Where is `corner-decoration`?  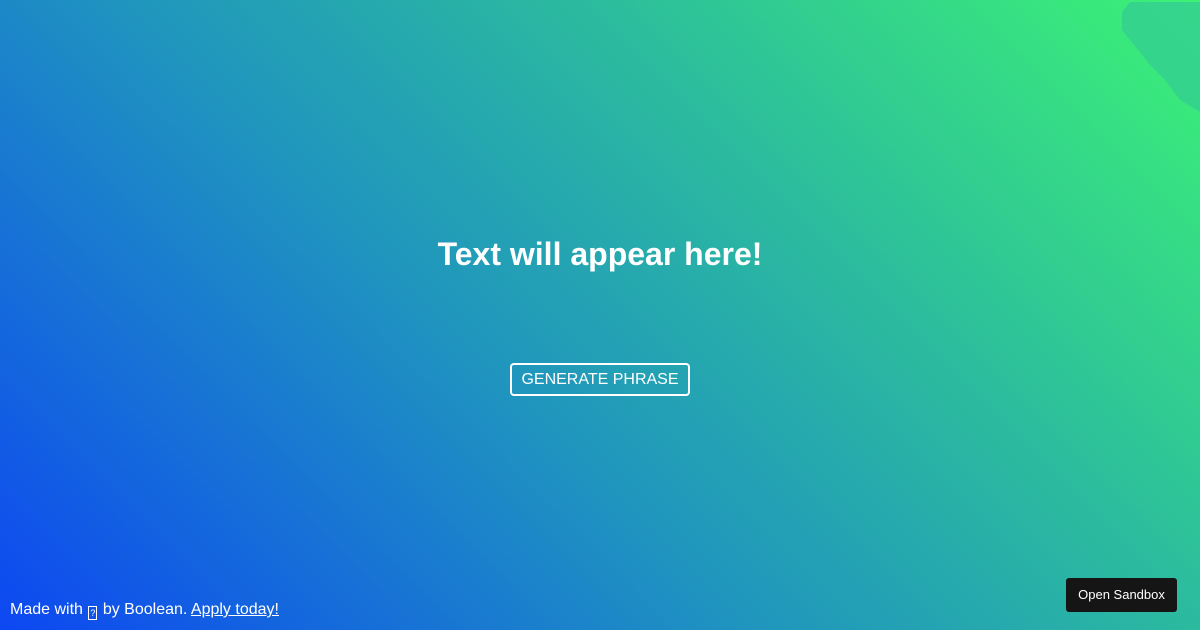
corner-decoration is located at coordinates (1161, 57).